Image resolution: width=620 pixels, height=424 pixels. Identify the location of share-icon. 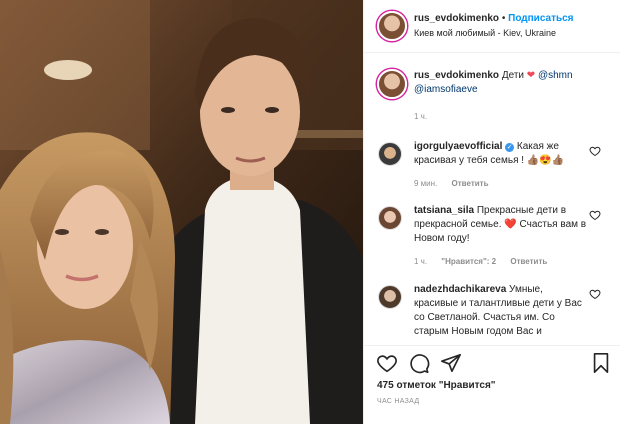
(451, 363).